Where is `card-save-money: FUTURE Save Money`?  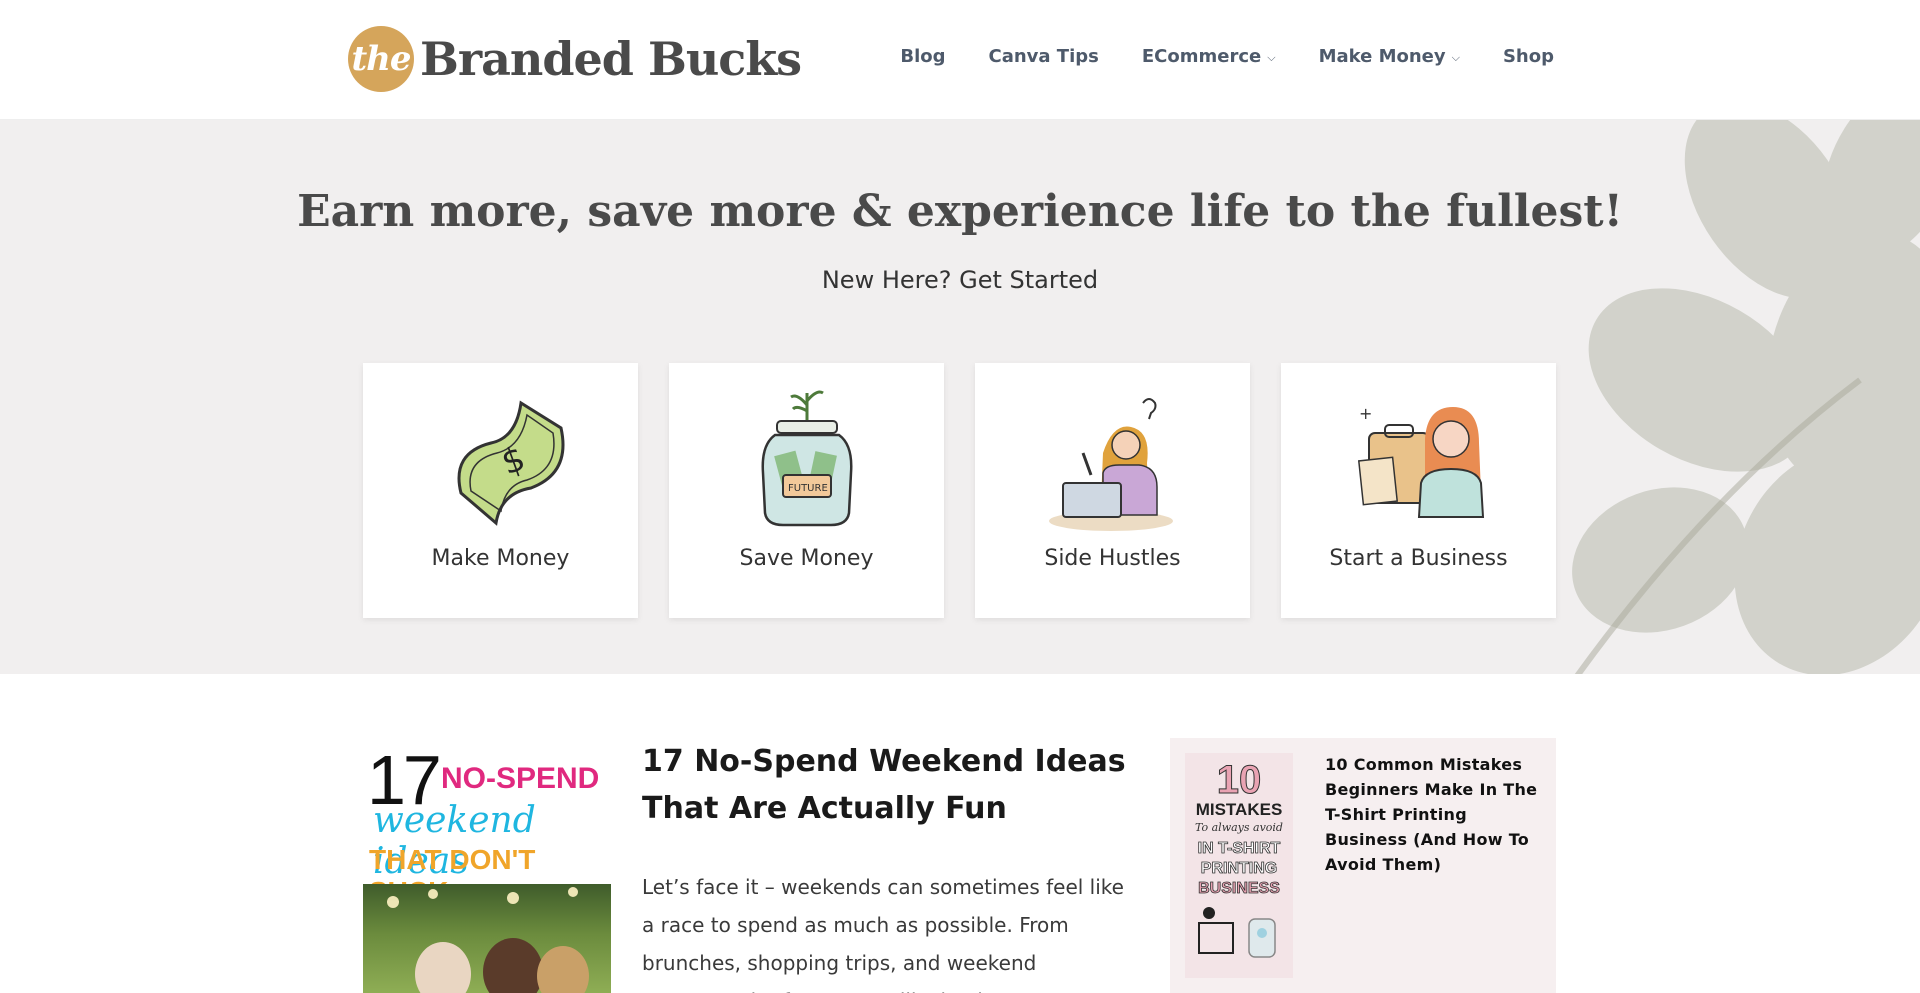
card-save-money: FUTURE Save Money is located at coordinates (806, 490).